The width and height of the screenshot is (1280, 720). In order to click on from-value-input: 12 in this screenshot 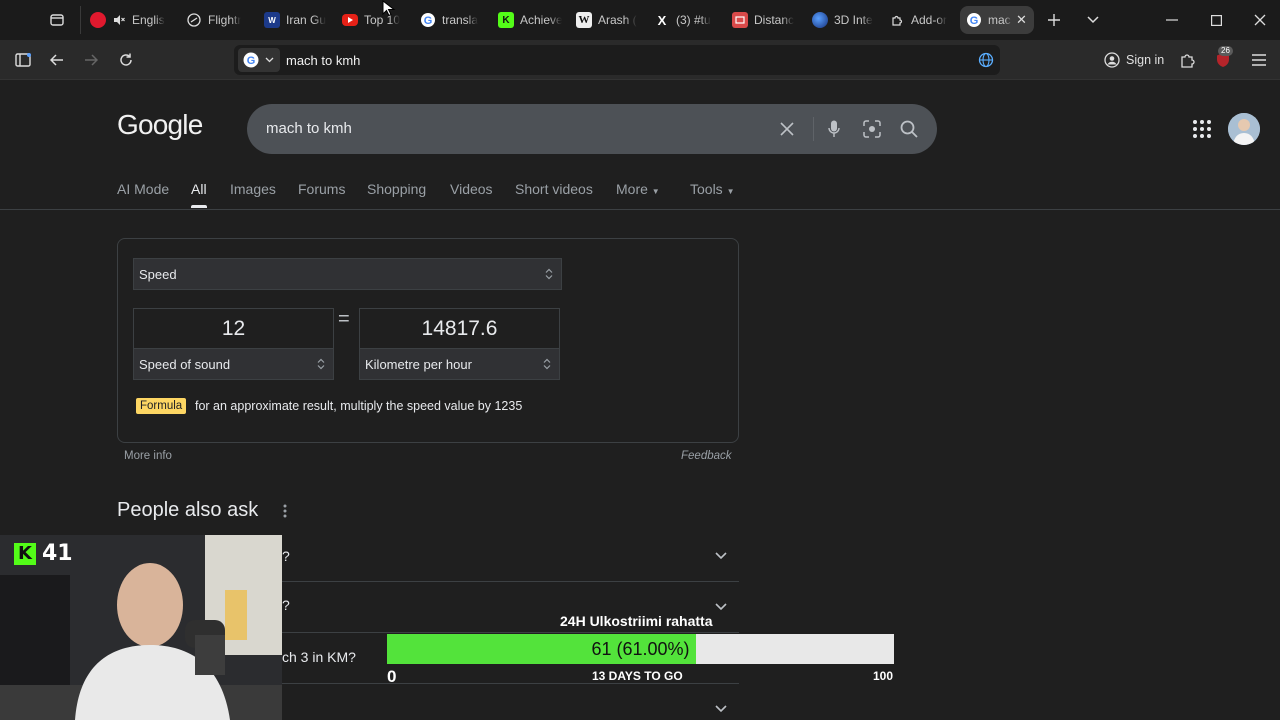, I will do `click(233, 328)`.